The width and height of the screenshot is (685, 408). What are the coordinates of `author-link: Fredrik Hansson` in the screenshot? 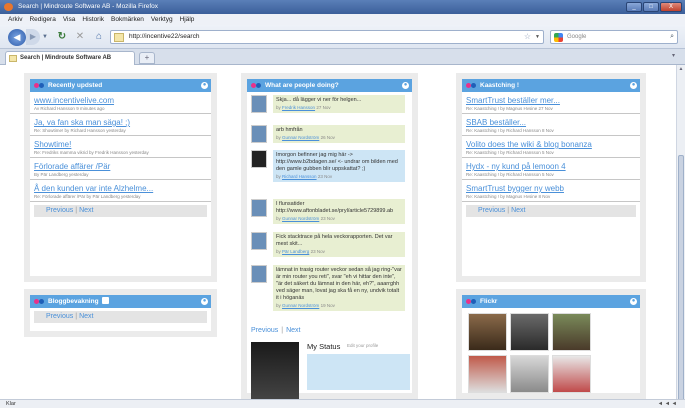 It's located at (298, 107).